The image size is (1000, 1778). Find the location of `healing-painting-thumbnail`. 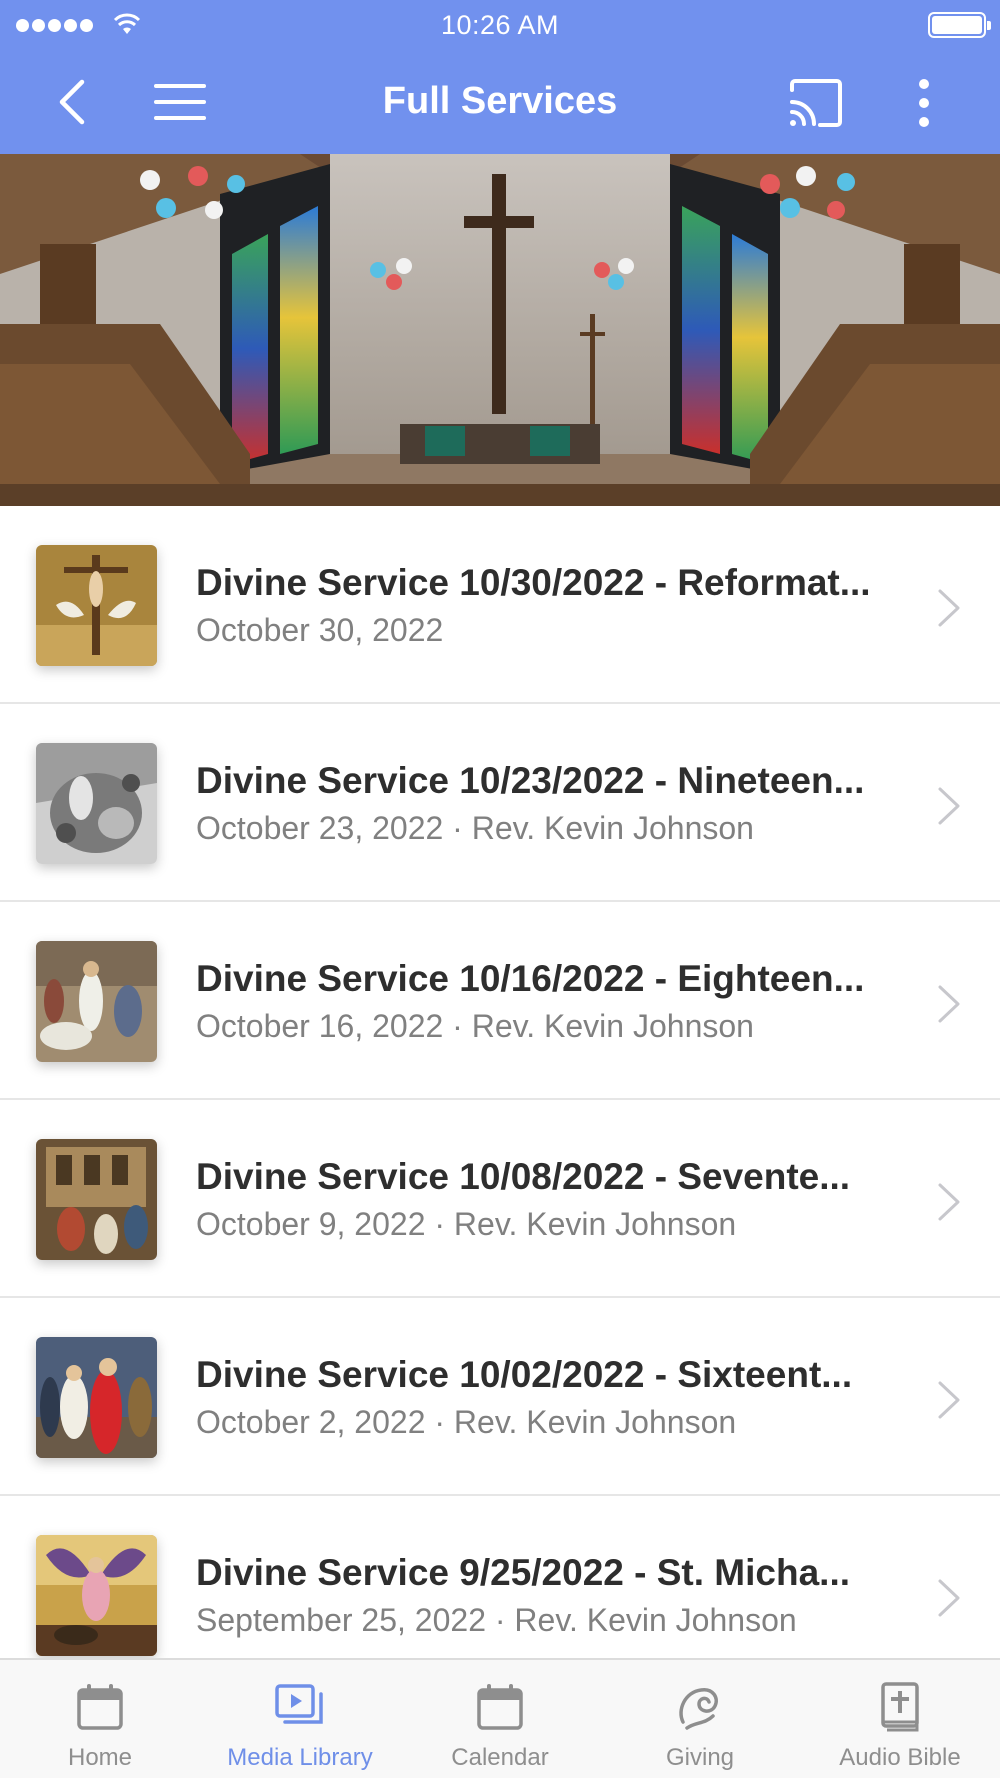

healing-painting-thumbnail is located at coordinates (96, 1001).